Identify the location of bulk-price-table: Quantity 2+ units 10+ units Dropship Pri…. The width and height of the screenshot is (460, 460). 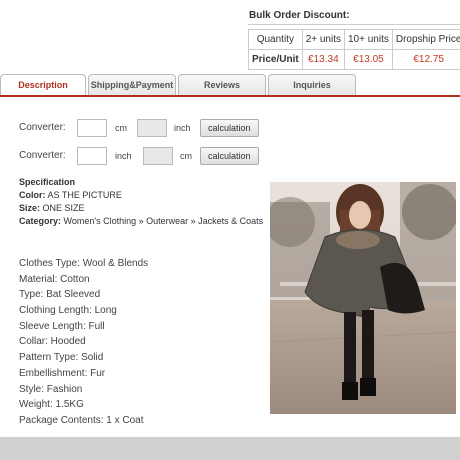
(354, 49).